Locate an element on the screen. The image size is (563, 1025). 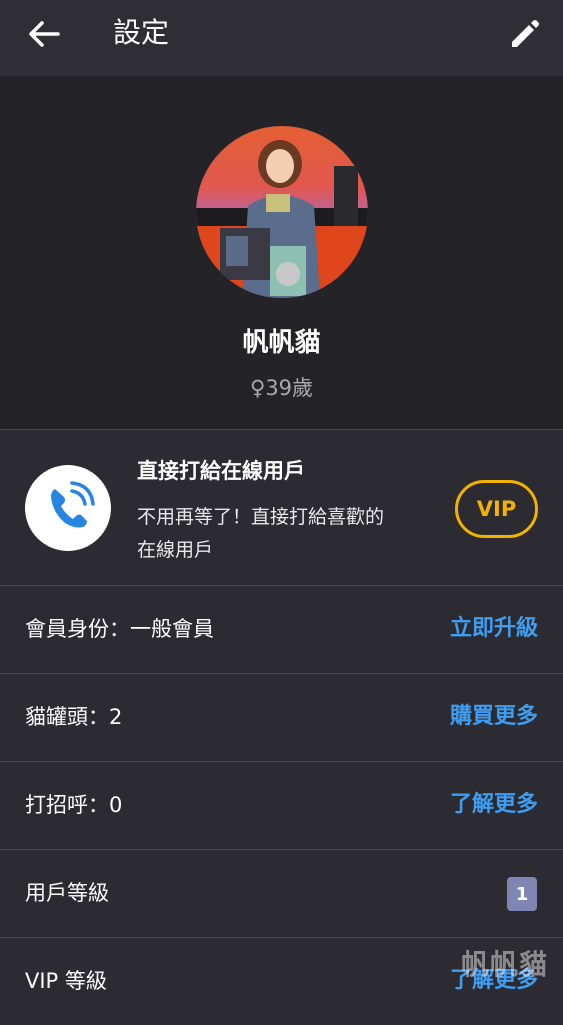
back-button is located at coordinates (45, 34).